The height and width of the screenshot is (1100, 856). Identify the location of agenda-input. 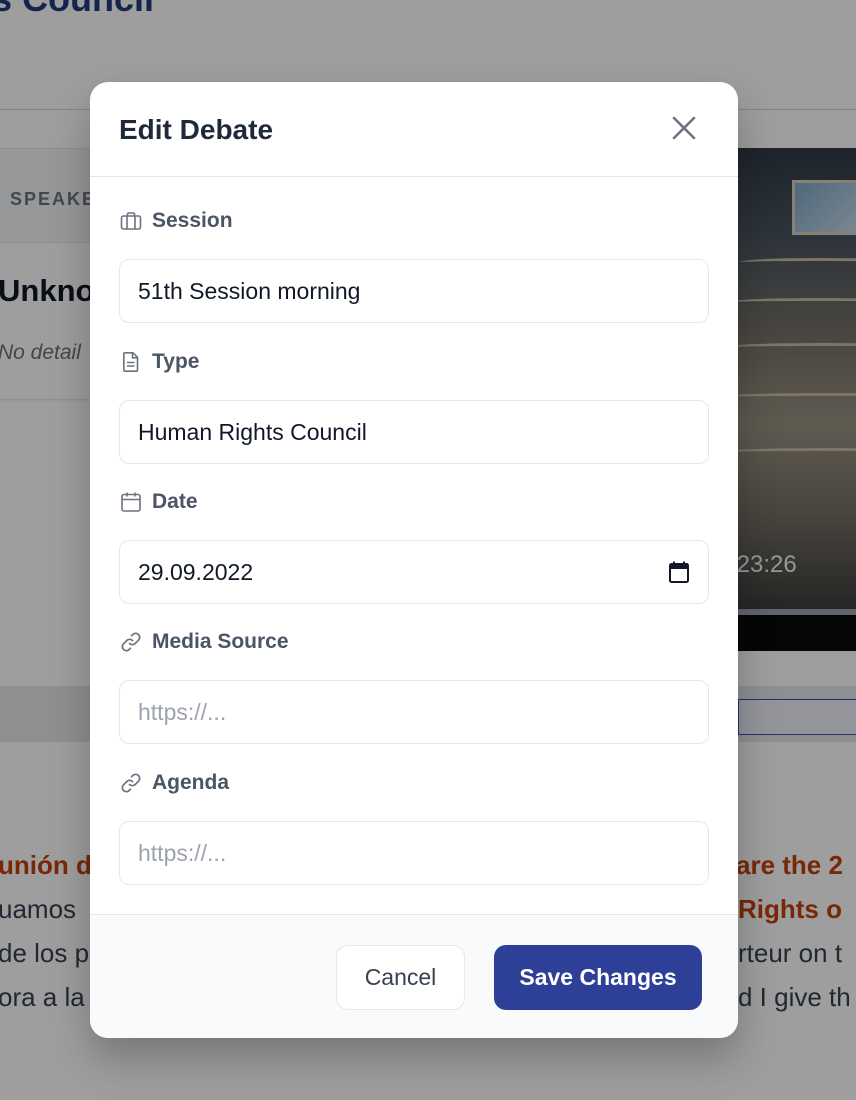
(414, 853).